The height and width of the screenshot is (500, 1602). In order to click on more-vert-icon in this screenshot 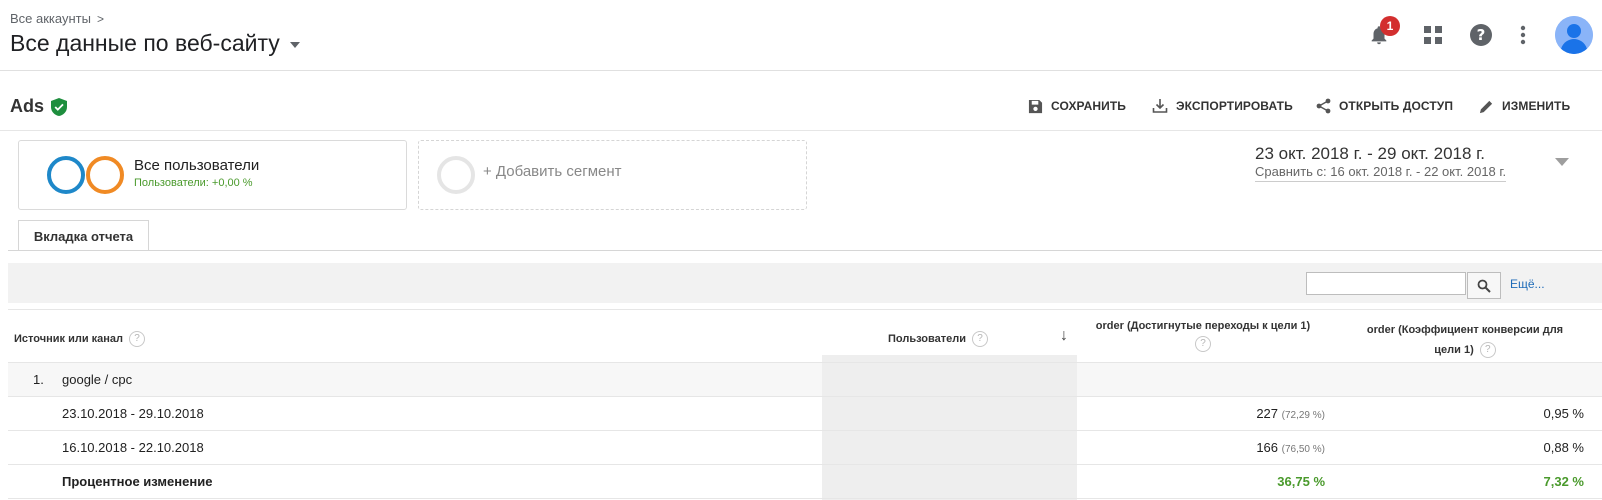, I will do `click(1523, 35)`.